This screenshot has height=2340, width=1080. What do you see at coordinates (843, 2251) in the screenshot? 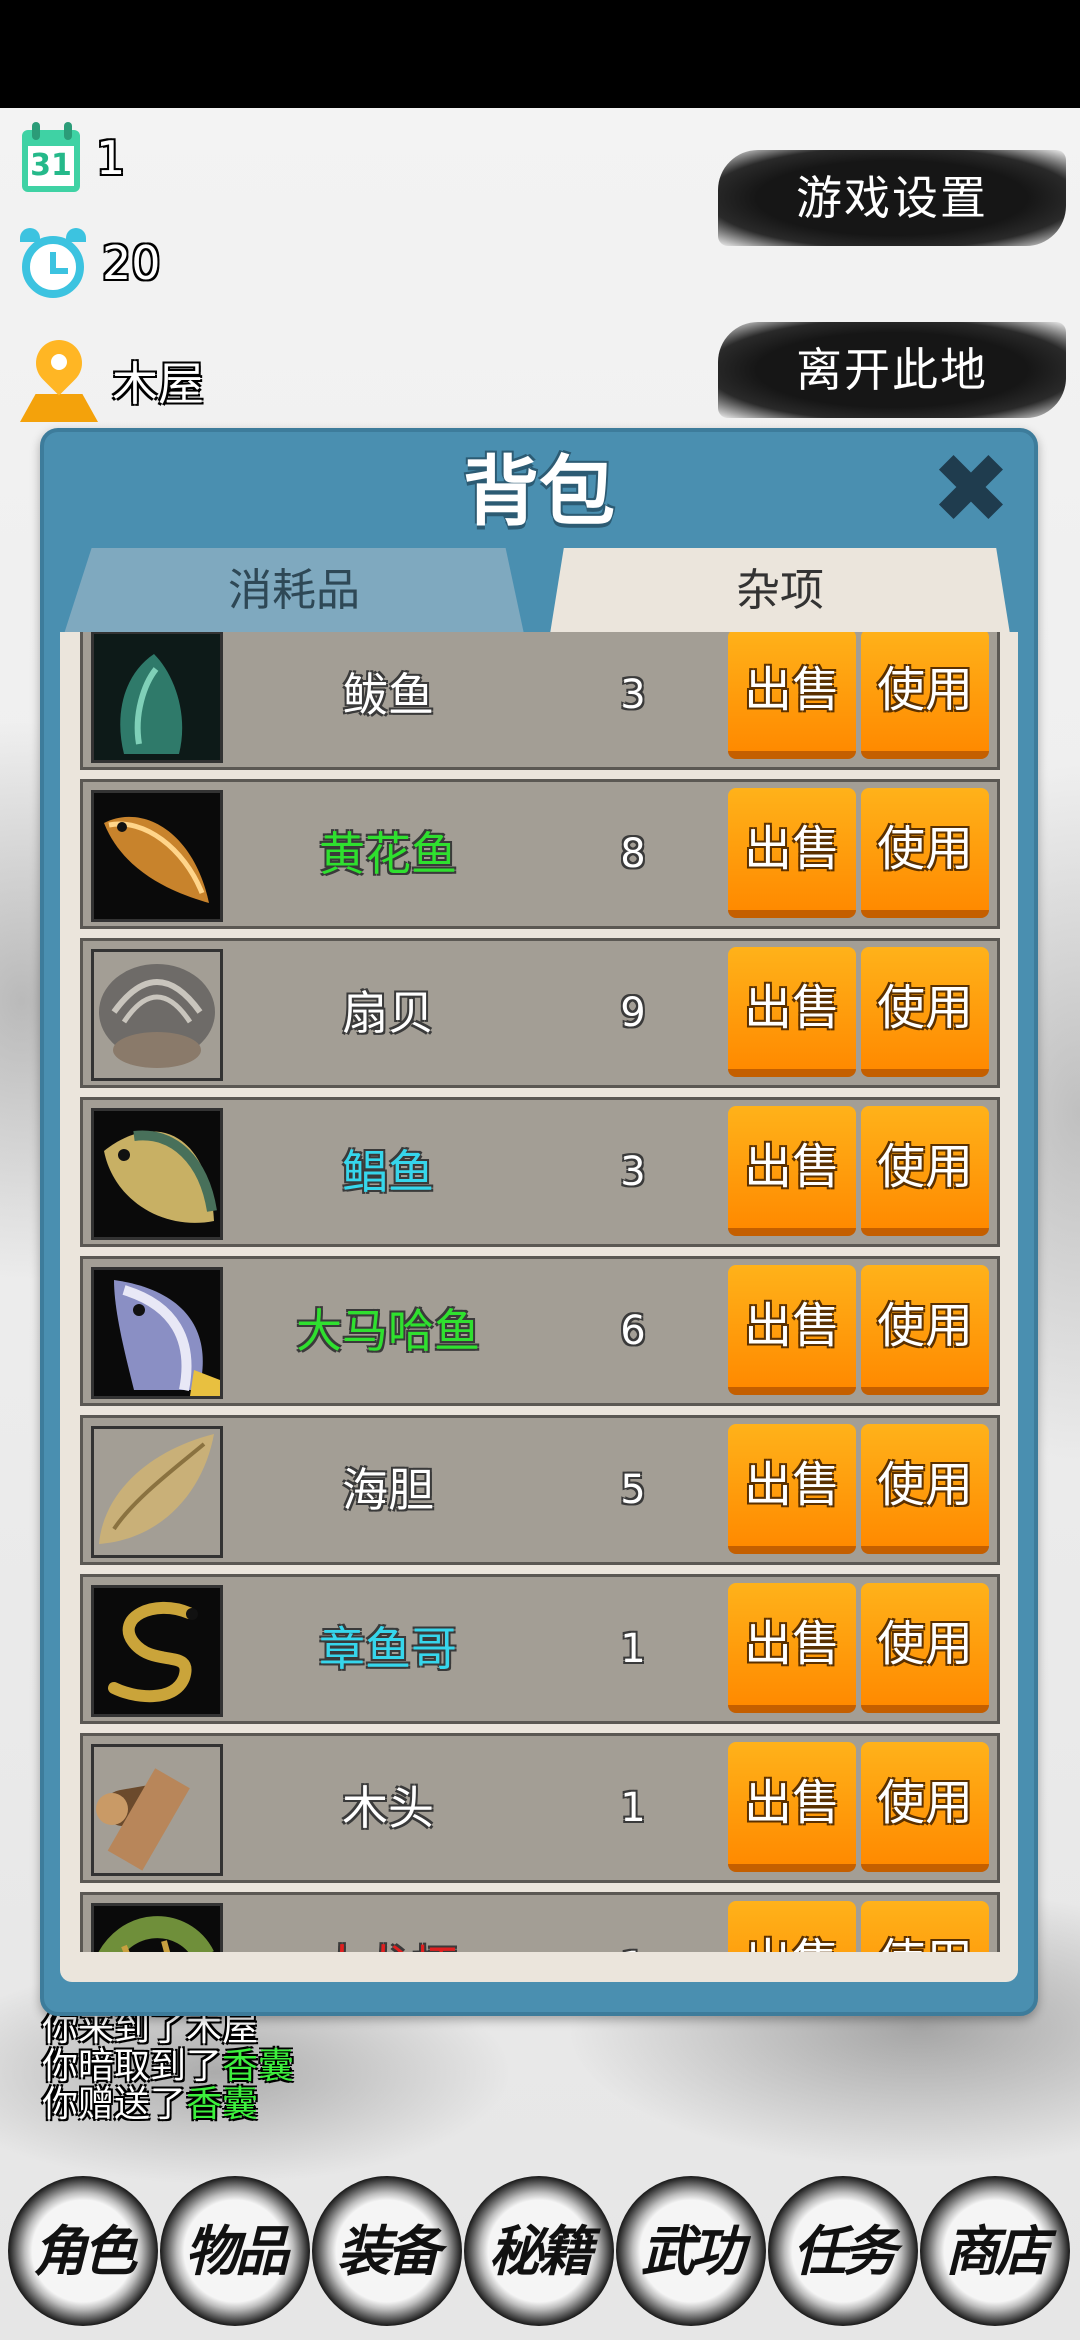
I see `nav-quests-button: 任务` at bounding box center [843, 2251].